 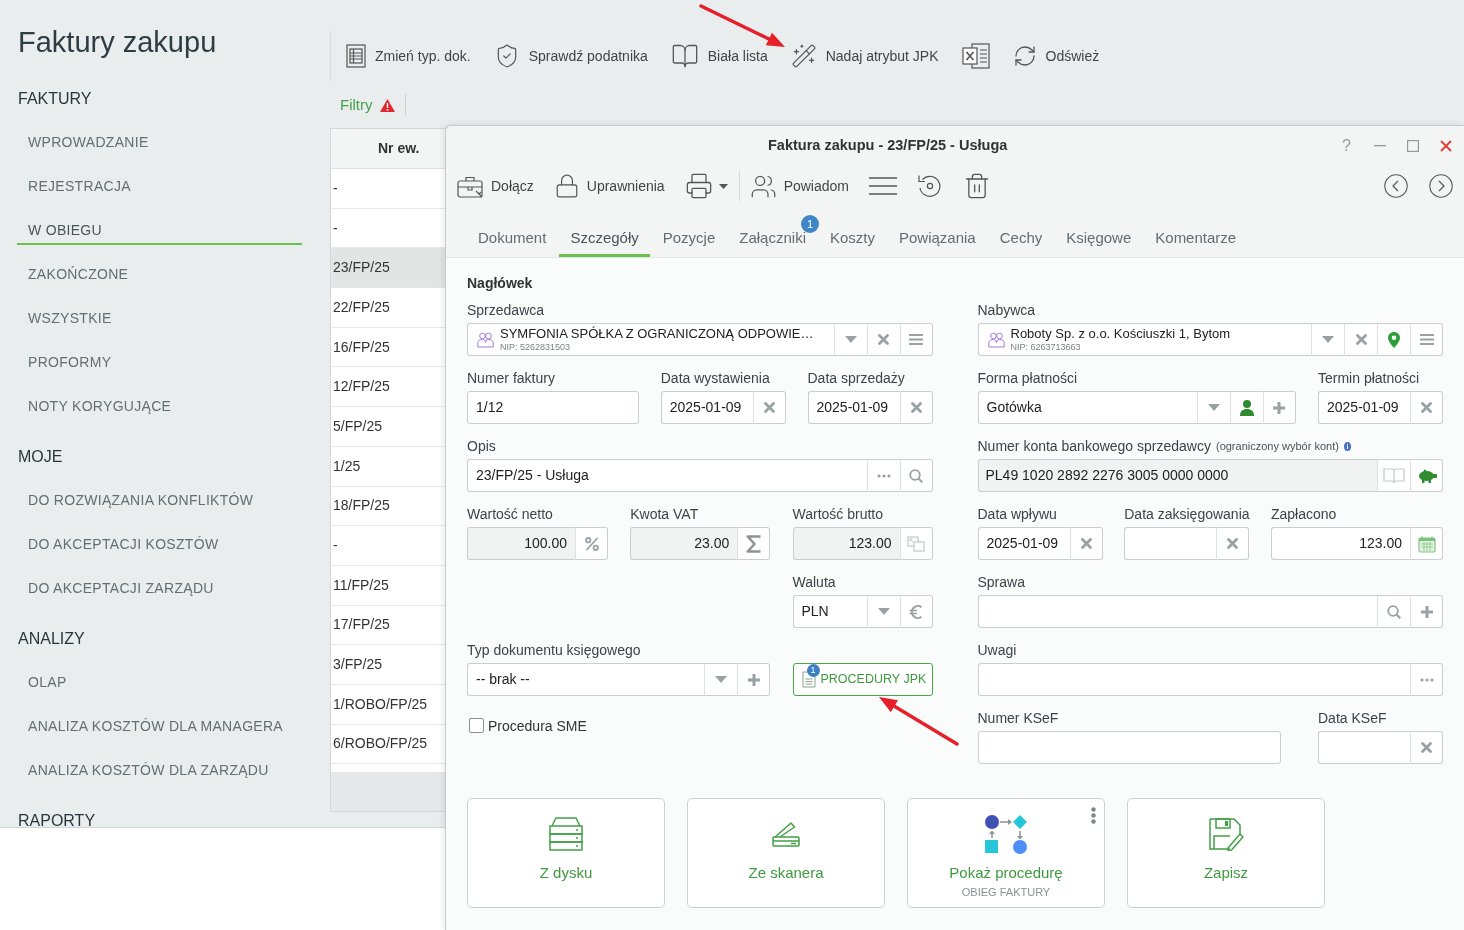 What do you see at coordinates (803, 56) in the screenshot?
I see `magic-wand-icon` at bounding box center [803, 56].